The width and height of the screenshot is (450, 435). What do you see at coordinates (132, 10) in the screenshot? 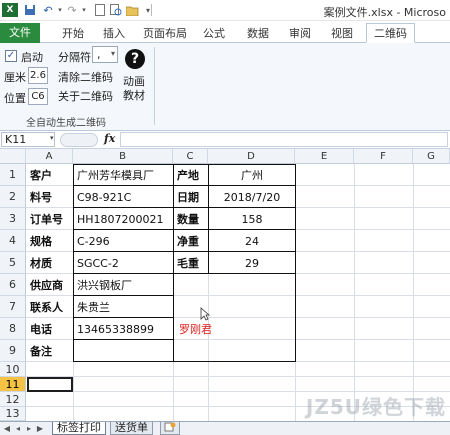
I see `open-folder-icon` at bounding box center [132, 10].